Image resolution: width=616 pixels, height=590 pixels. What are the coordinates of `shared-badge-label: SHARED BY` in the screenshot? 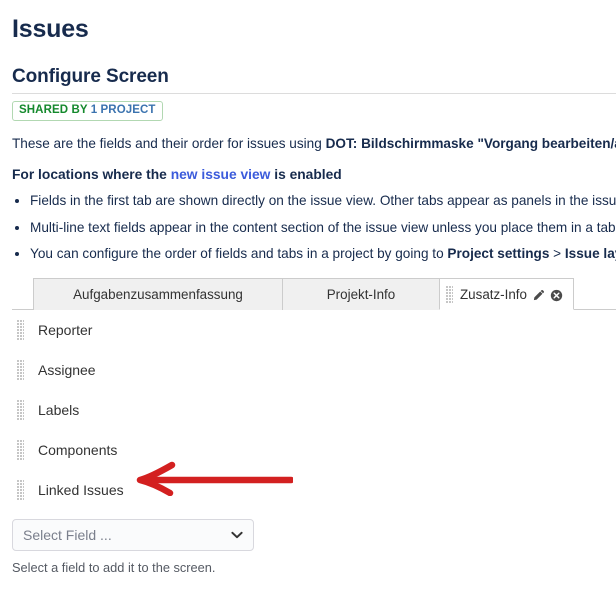 It's located at (53, 109).